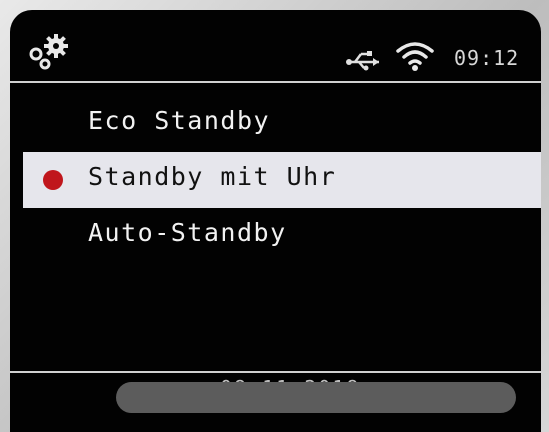 Image resolution: width=549 pixels, height=432 pixels. Describe the element at coordinates (415, 56) in the screenshot. I see `wifi-icon` at that location.